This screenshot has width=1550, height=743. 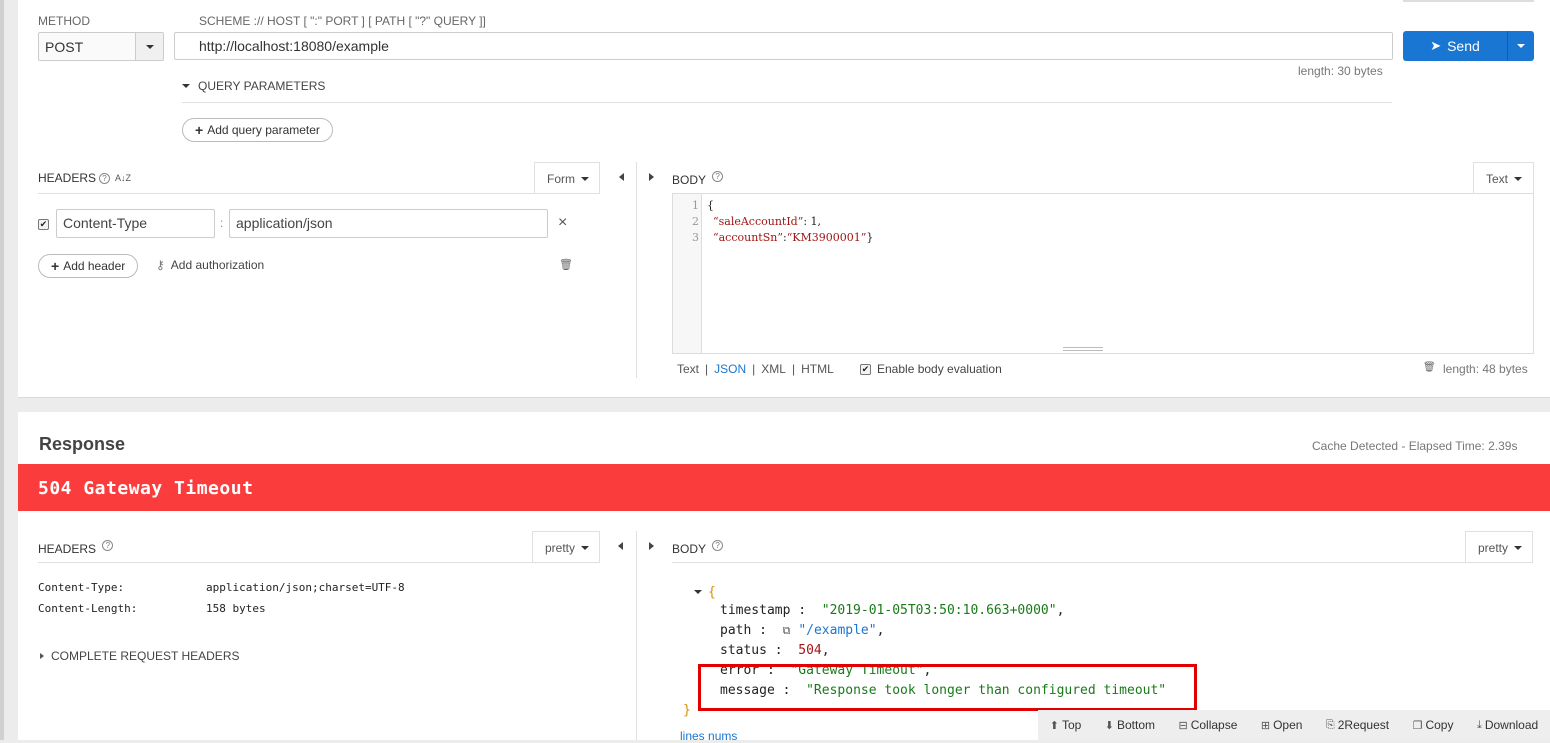 I want to click on send-icon: ➤, so click(x=1436, y=45).